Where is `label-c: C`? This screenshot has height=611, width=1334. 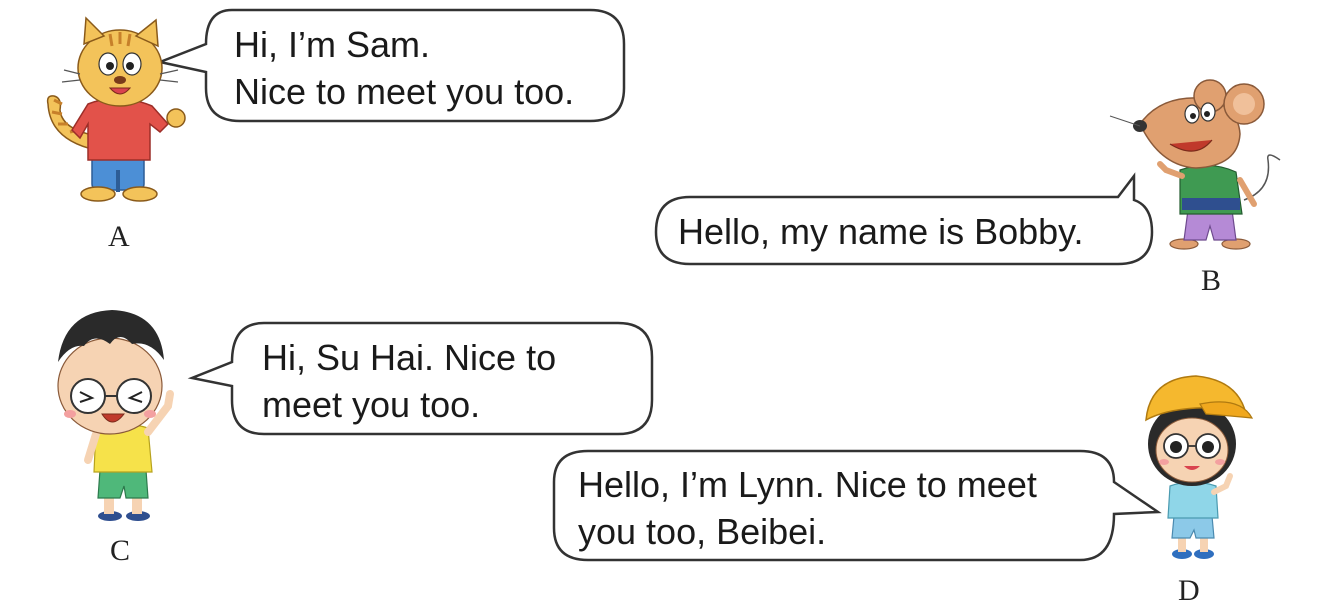
label-c: C is located at coordinates (120, 550).